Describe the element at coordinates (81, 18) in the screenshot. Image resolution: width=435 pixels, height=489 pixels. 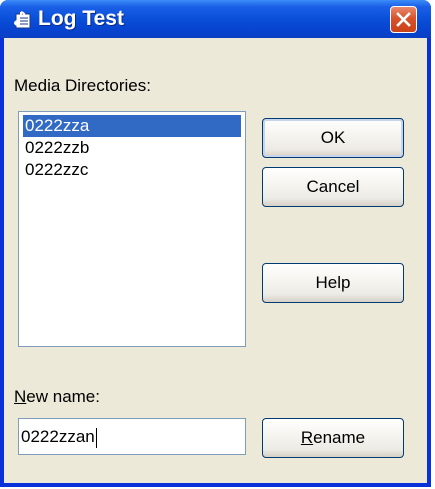
I see `window-title: Log Test` at that location.